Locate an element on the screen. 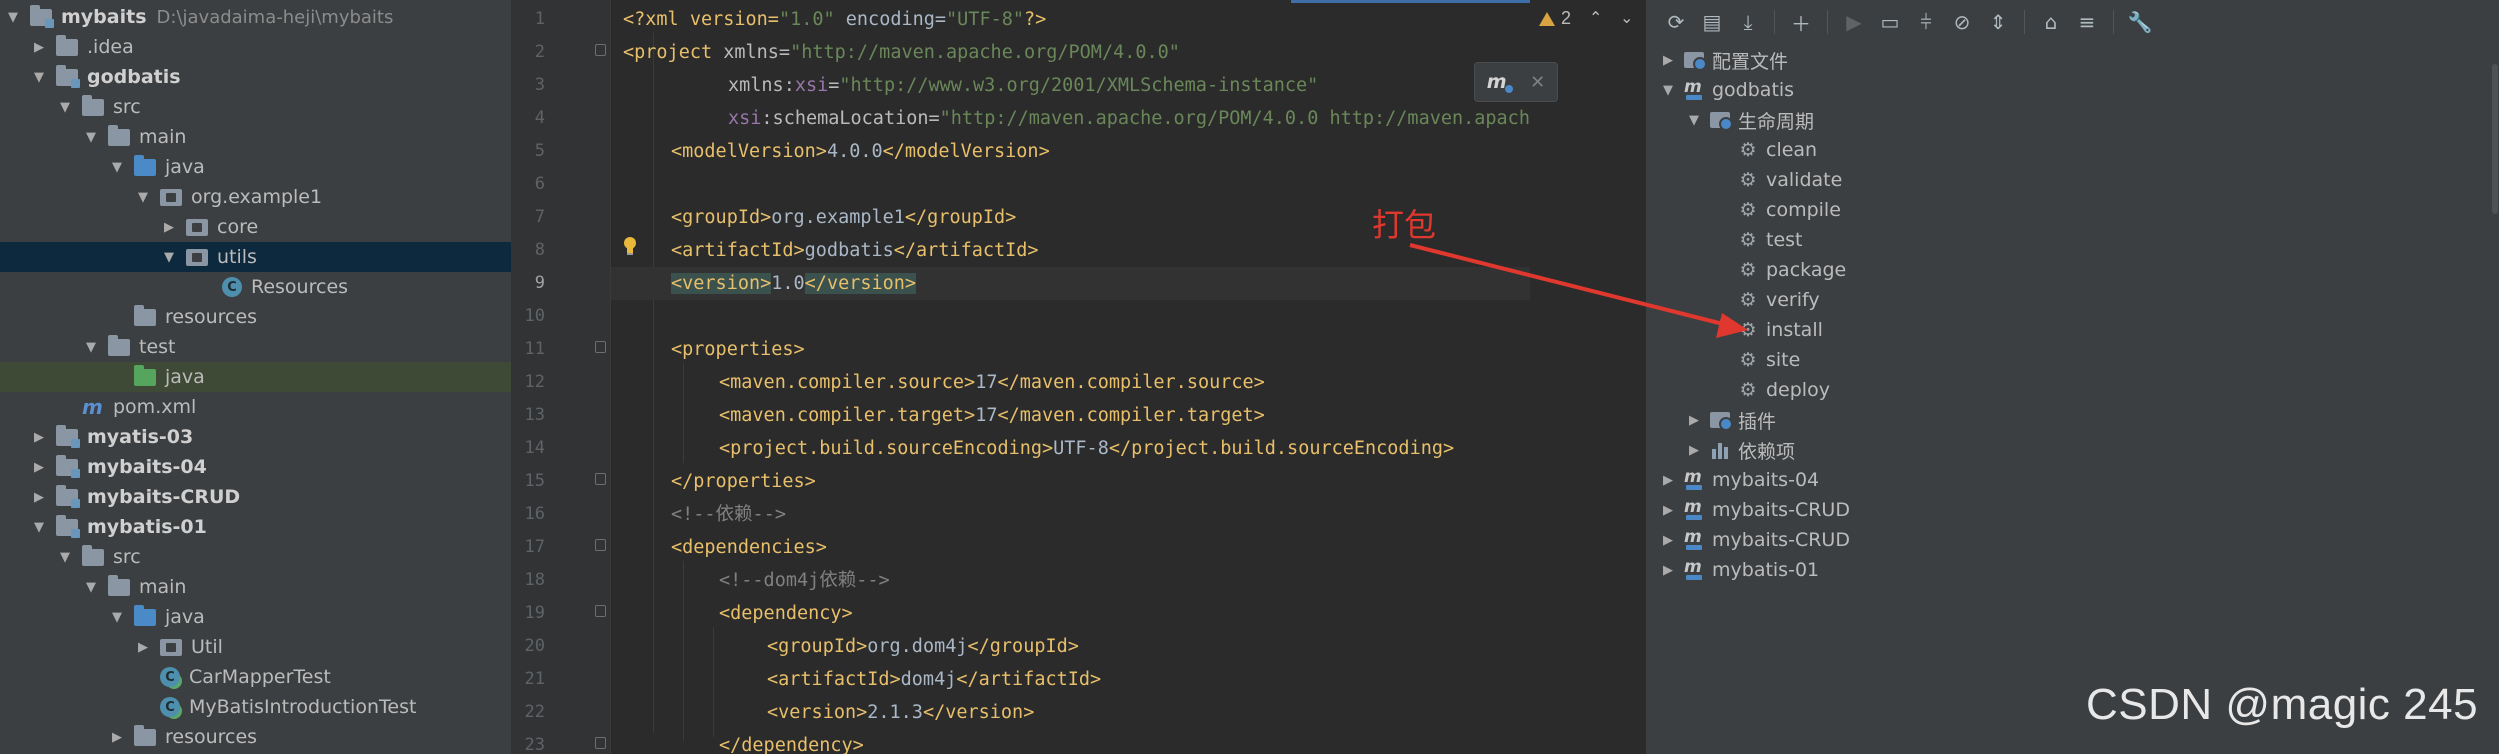 The image size is (2499, 754). tree-item-mybatis-01: ▼ mybatis-01 is located at coordinates (255, 527).